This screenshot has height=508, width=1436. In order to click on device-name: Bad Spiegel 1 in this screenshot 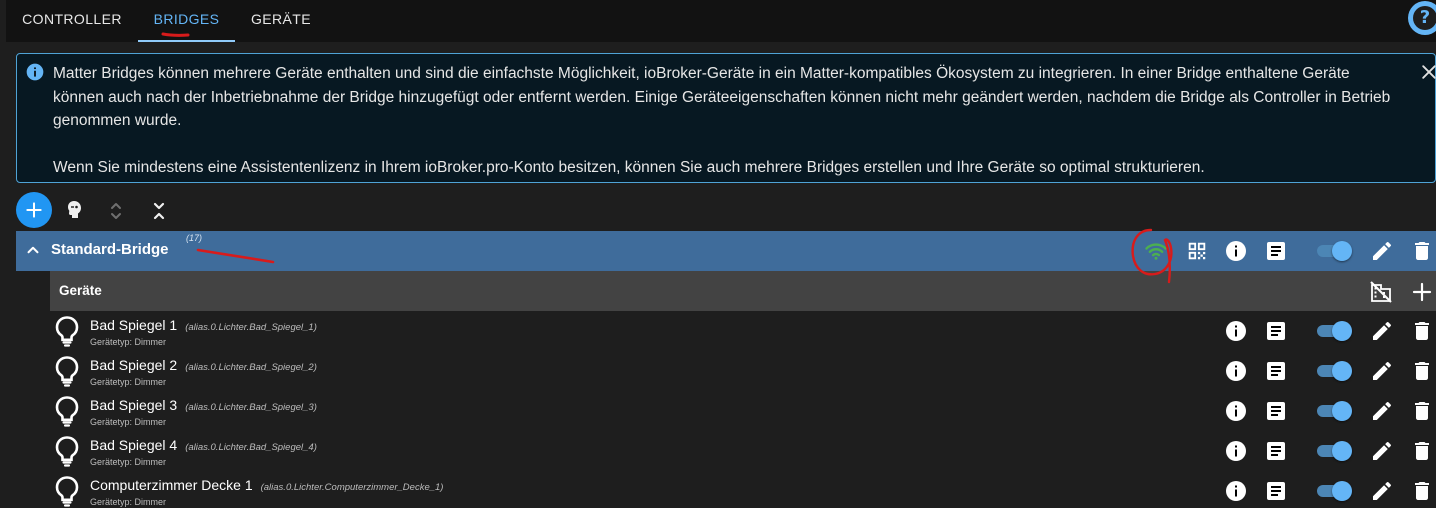, I will do `click(134, 325)`.